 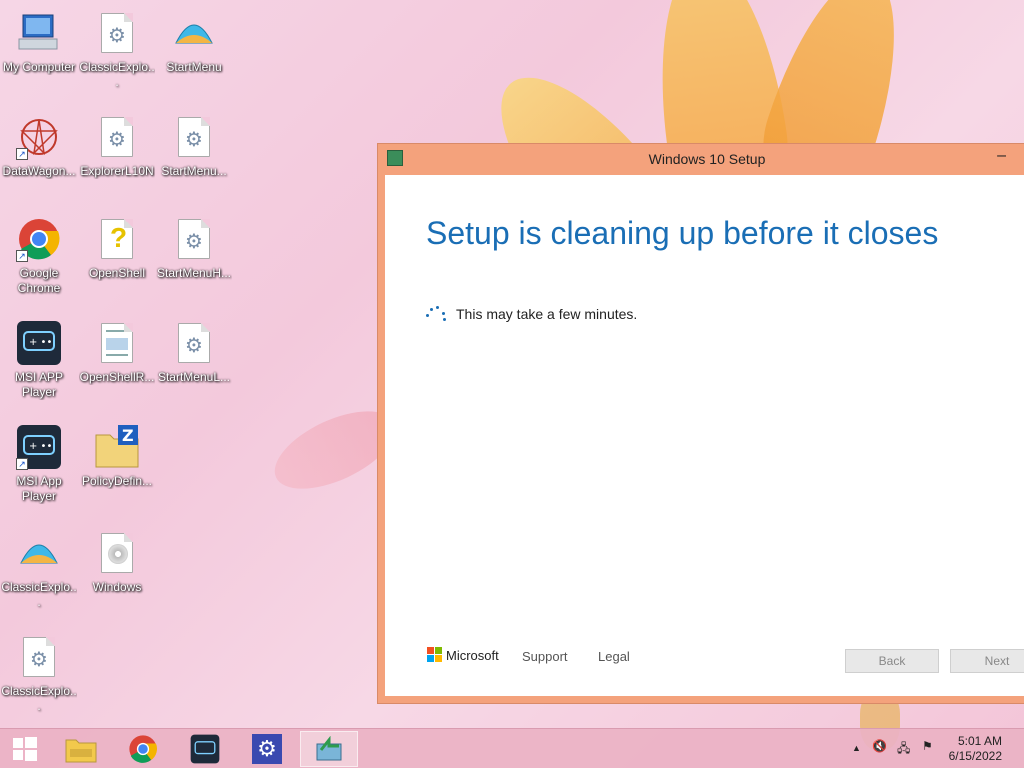 I want to click on network-icon: 🖧, so click(x=903, y=749).